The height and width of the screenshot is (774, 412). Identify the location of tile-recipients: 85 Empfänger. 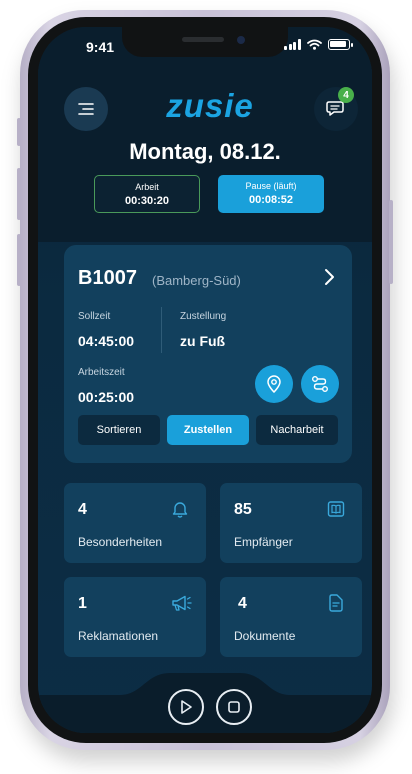
(291, 523).